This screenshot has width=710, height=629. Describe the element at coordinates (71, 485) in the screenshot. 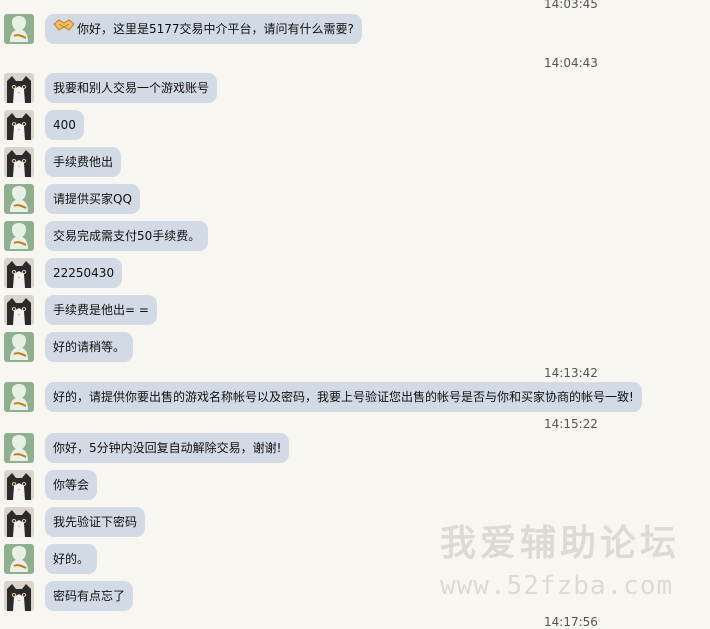

I see `message-bubble: 你等会` at that location.